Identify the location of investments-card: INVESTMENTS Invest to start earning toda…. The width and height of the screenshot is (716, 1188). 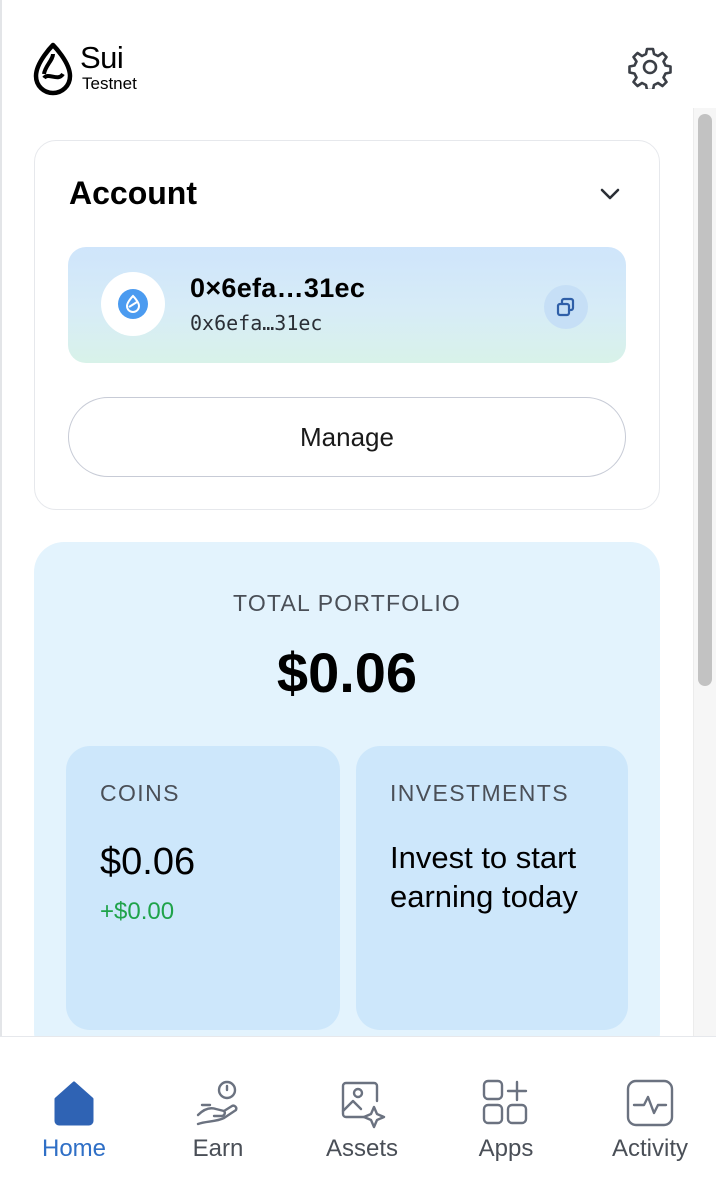
(492, 888).